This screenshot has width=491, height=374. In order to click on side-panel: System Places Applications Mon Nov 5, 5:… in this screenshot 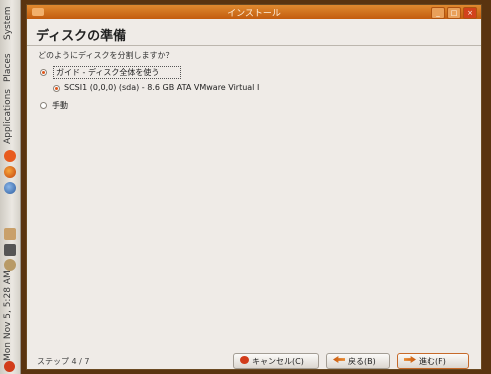, I will do `click(10, 187)`.